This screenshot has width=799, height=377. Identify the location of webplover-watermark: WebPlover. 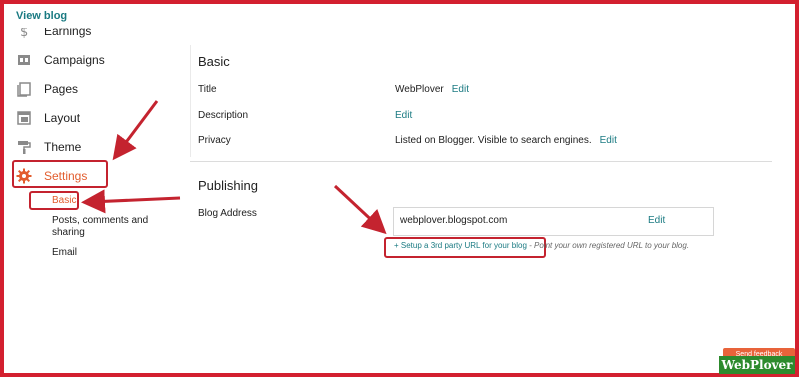
(757, 365).